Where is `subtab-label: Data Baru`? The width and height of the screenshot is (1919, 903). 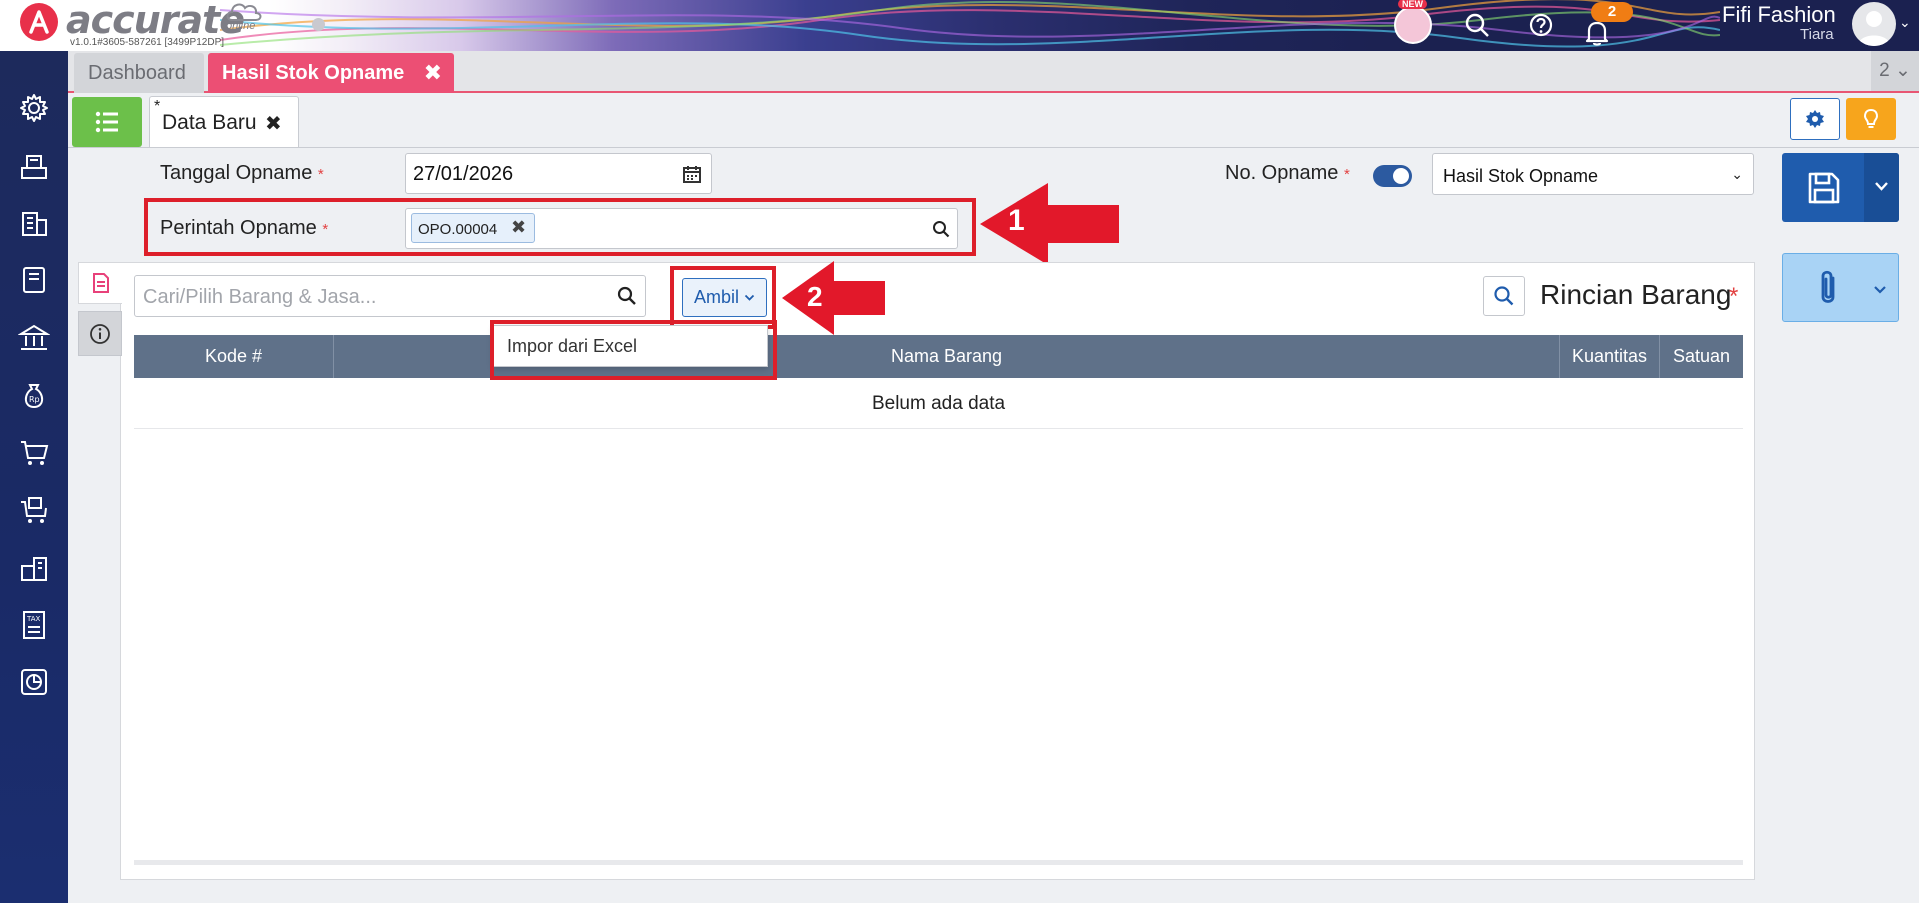 subtab-label: Data Baru is located at coordinates (209, 122).